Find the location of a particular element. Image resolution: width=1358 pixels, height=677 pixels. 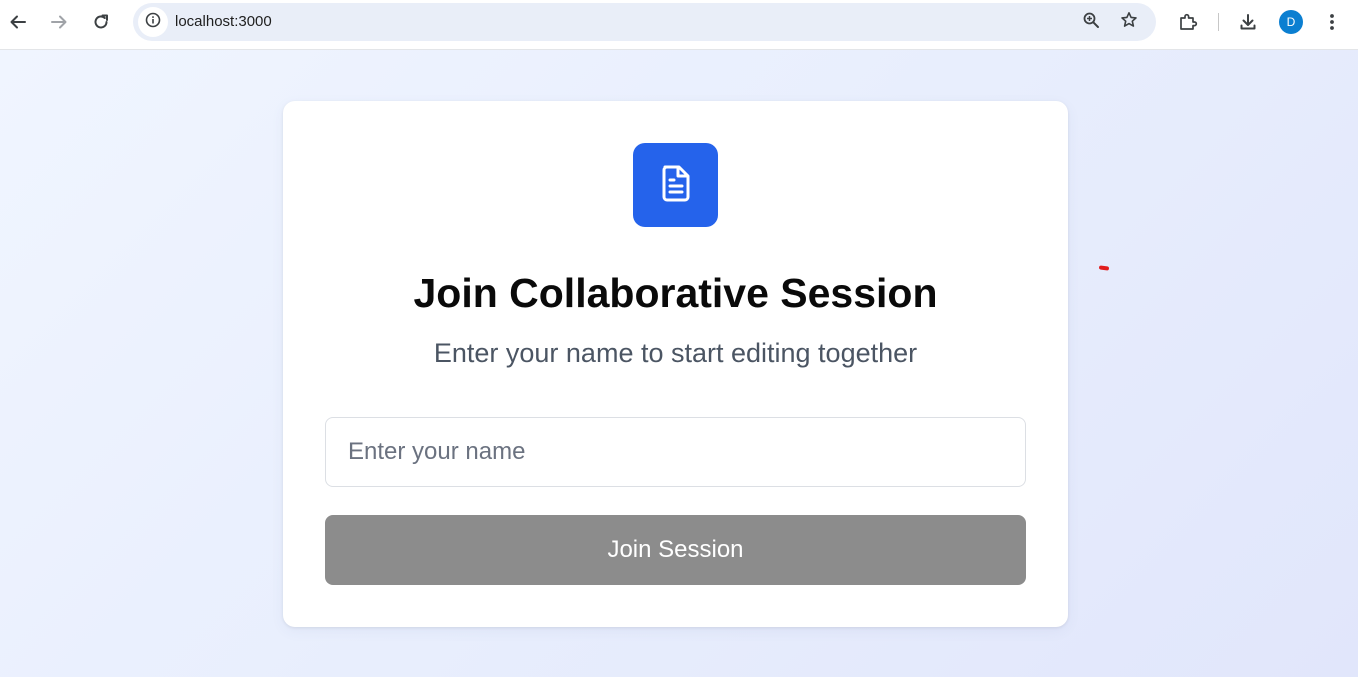

reload-icon is located at coordinates (101, 22).